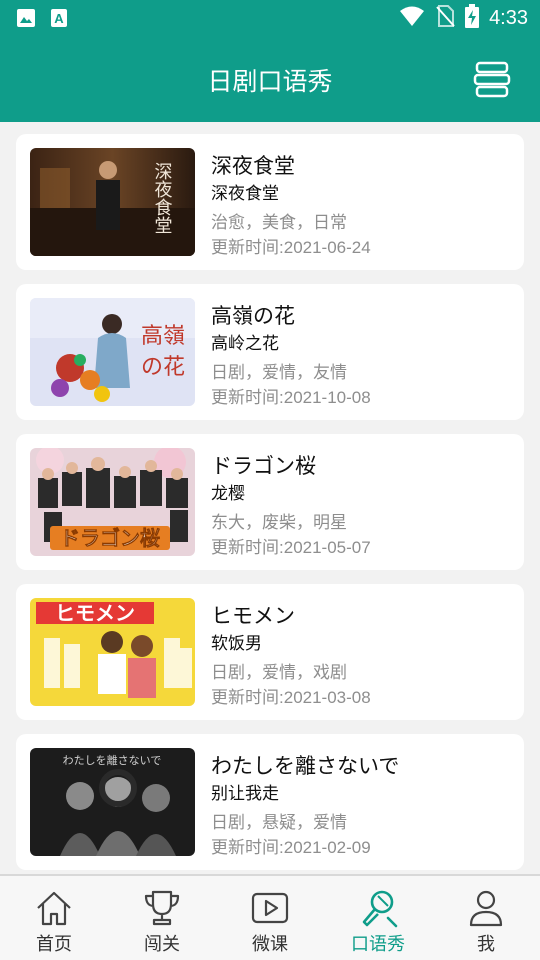  What do you see at coordinates (327, 697) in the screenshot?
I see `update-time-value: 2021-03-08` at bounding box center [327, 697].